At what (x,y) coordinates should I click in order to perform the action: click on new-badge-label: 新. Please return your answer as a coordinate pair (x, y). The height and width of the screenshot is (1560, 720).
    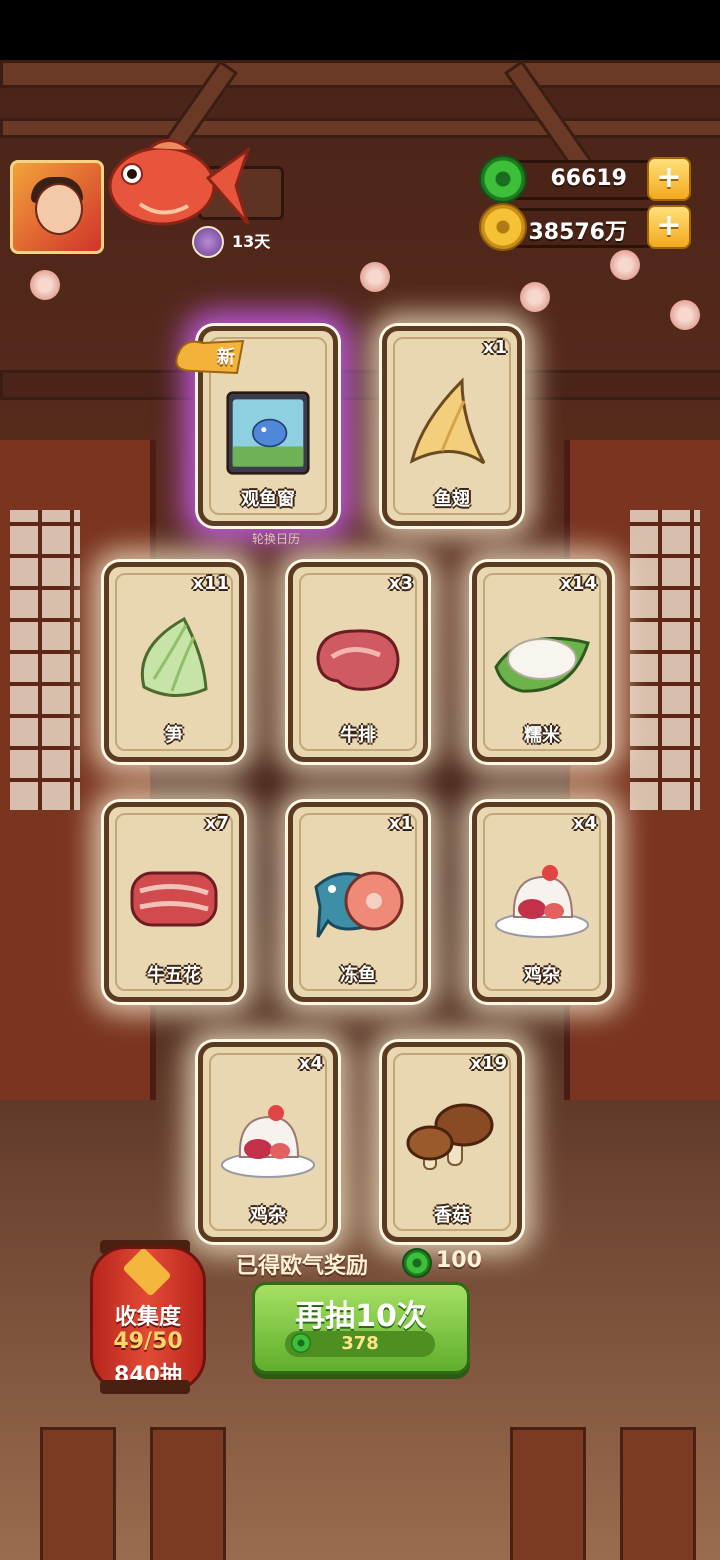
    Looking at the image, I should click on (226, 357).